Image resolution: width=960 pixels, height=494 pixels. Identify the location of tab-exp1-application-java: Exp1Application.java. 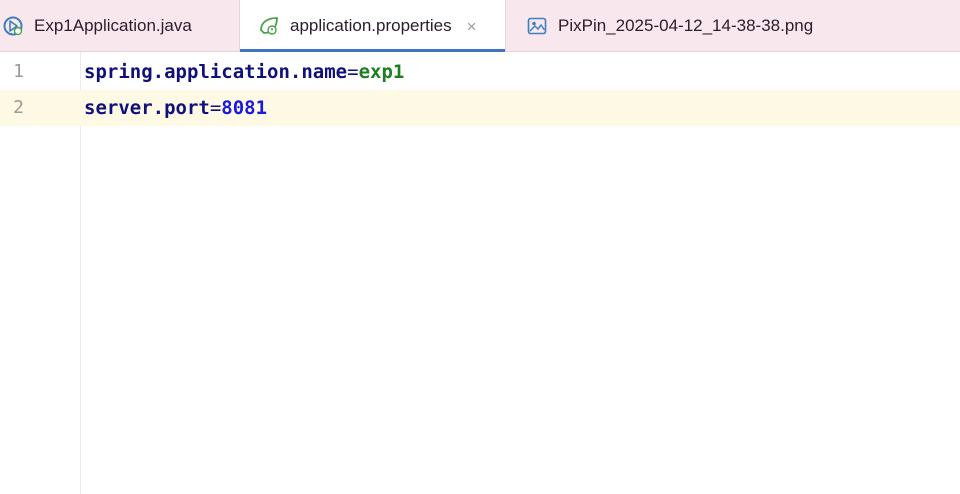
(120, 26).